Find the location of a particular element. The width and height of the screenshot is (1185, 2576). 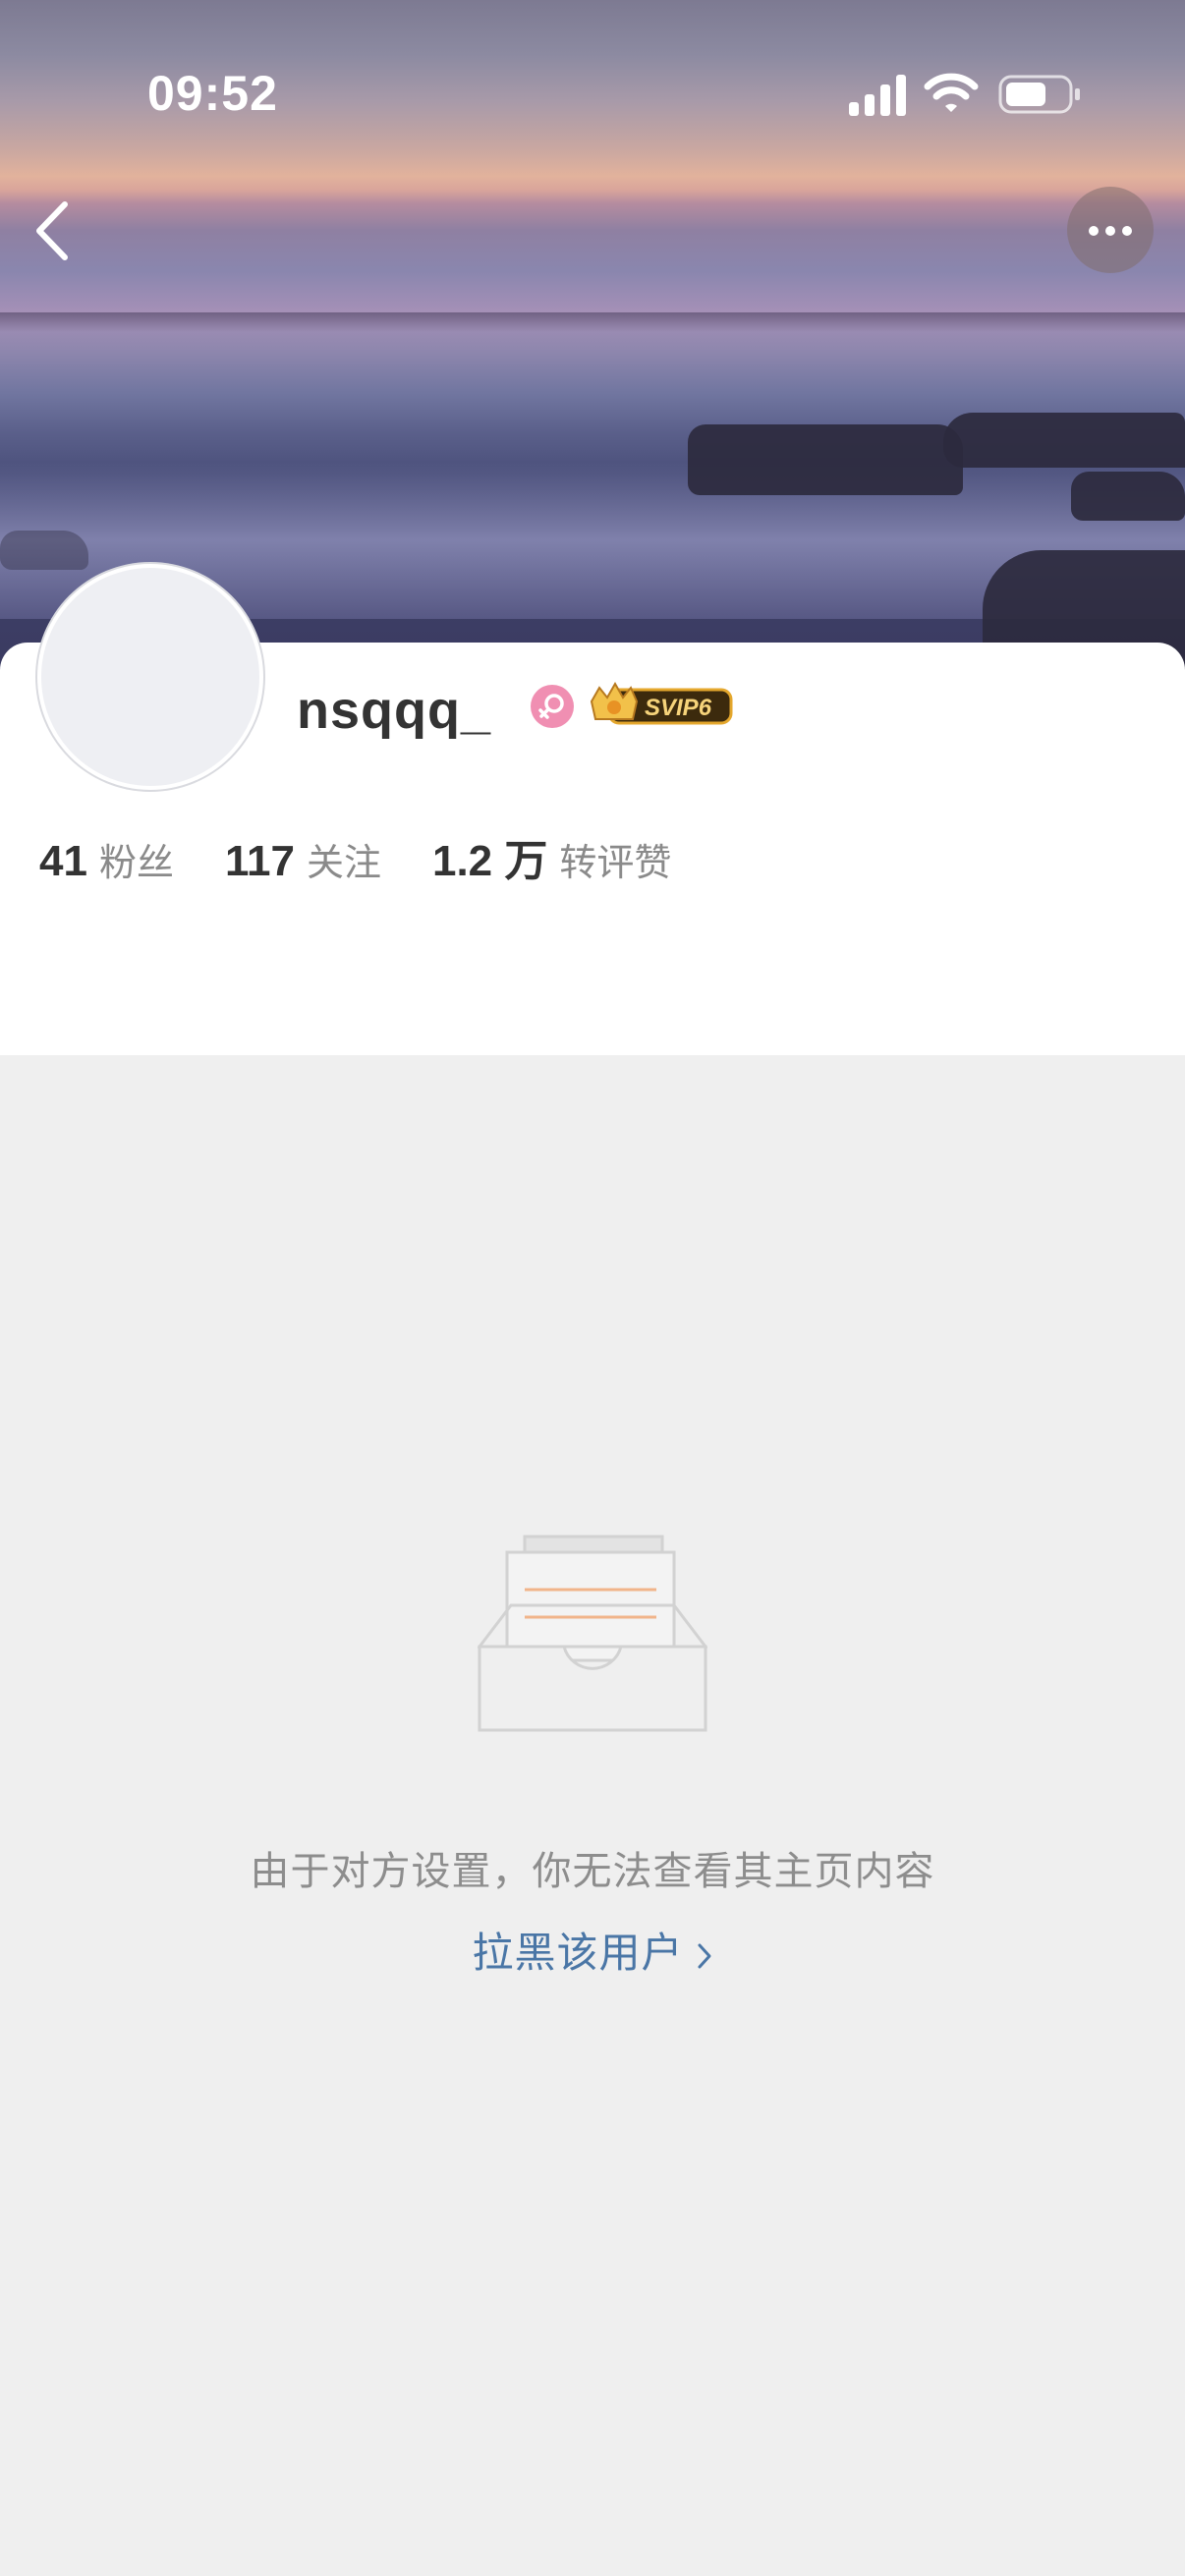

empty-inbox-icon is located at coordinates (592, 1633).